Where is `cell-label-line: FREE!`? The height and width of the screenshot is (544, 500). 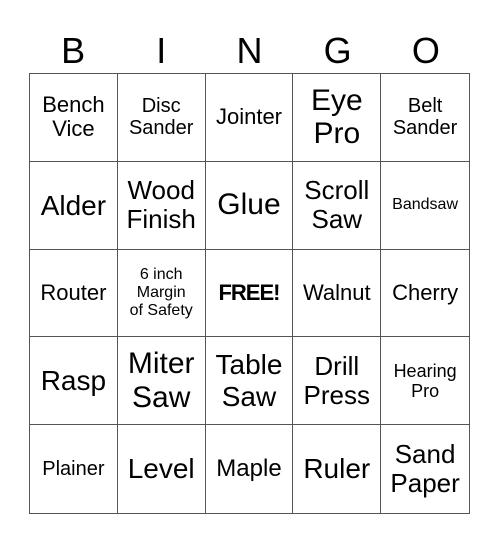 cell-label-line: FREE! is located at coordinates (249, 292).